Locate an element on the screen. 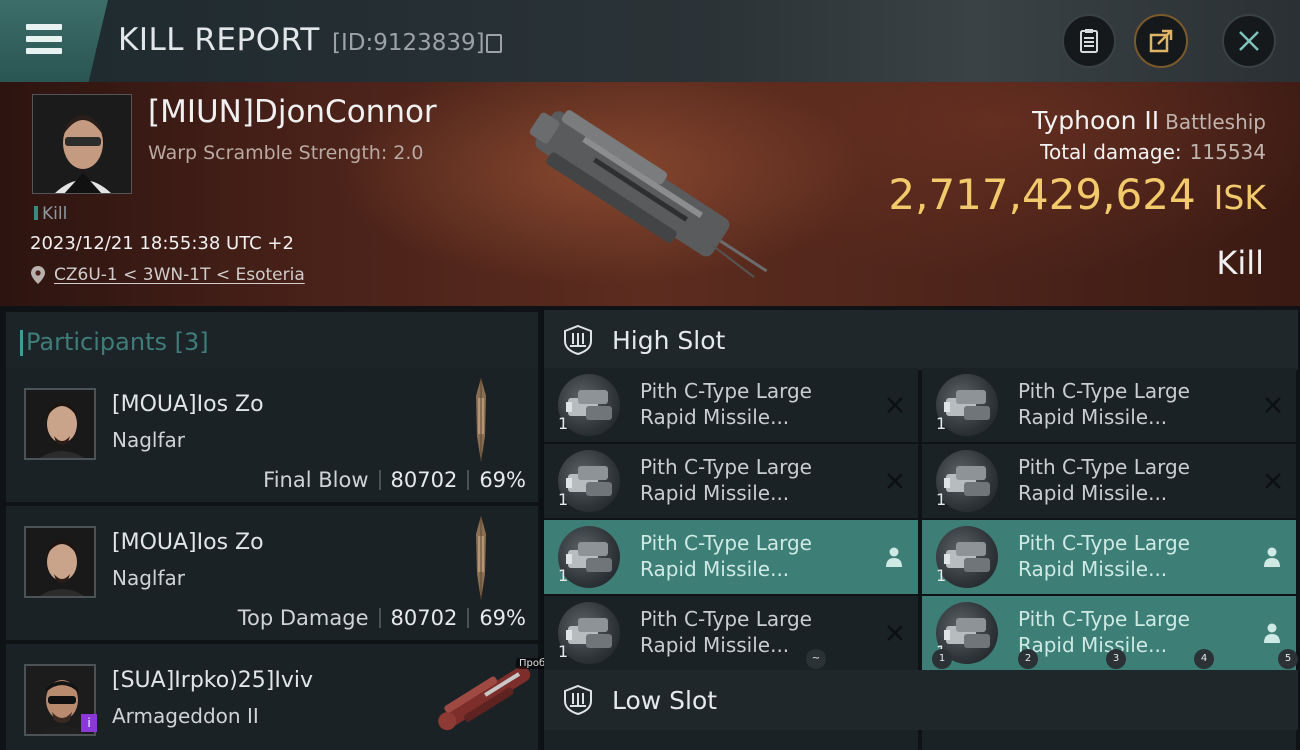 This screenshot has width=1300, height=750. slot-number-badge: 4 is located at coordinates (1204, 659).